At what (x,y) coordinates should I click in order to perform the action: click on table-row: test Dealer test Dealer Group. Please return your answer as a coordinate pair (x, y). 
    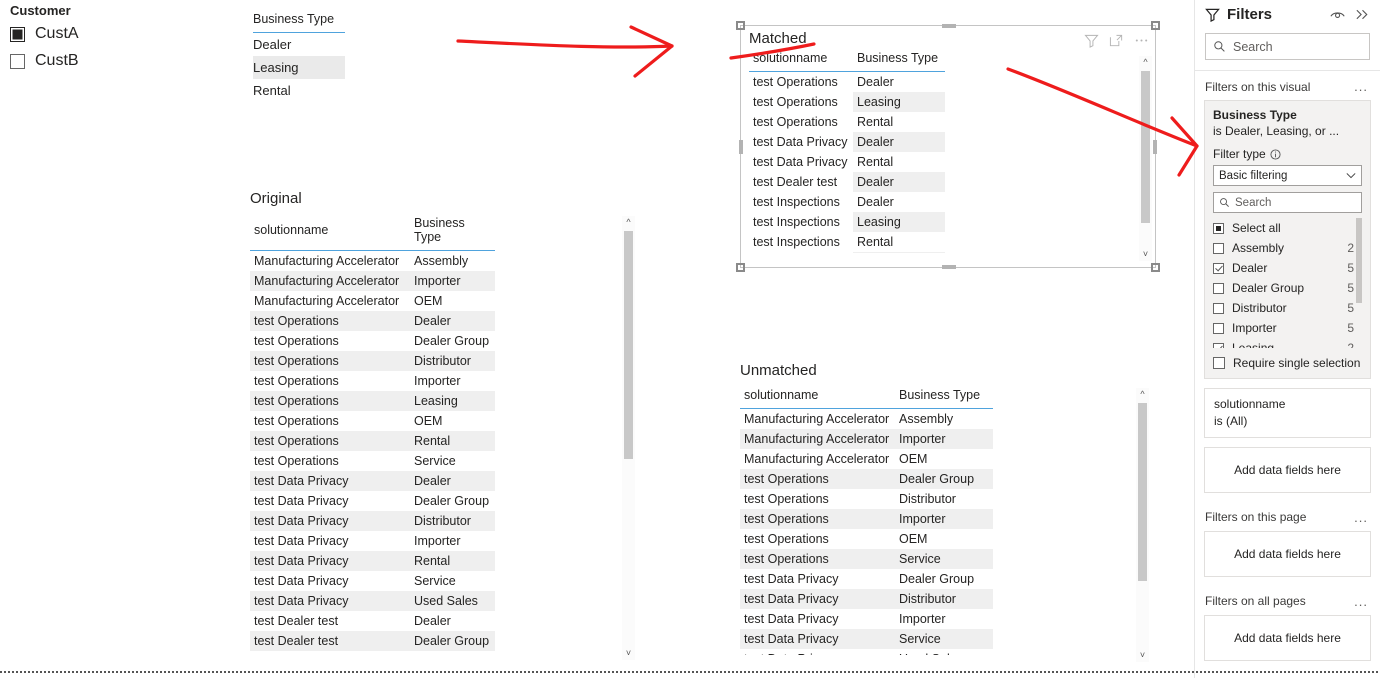
    Looking at the image, I should click on (372, 641).